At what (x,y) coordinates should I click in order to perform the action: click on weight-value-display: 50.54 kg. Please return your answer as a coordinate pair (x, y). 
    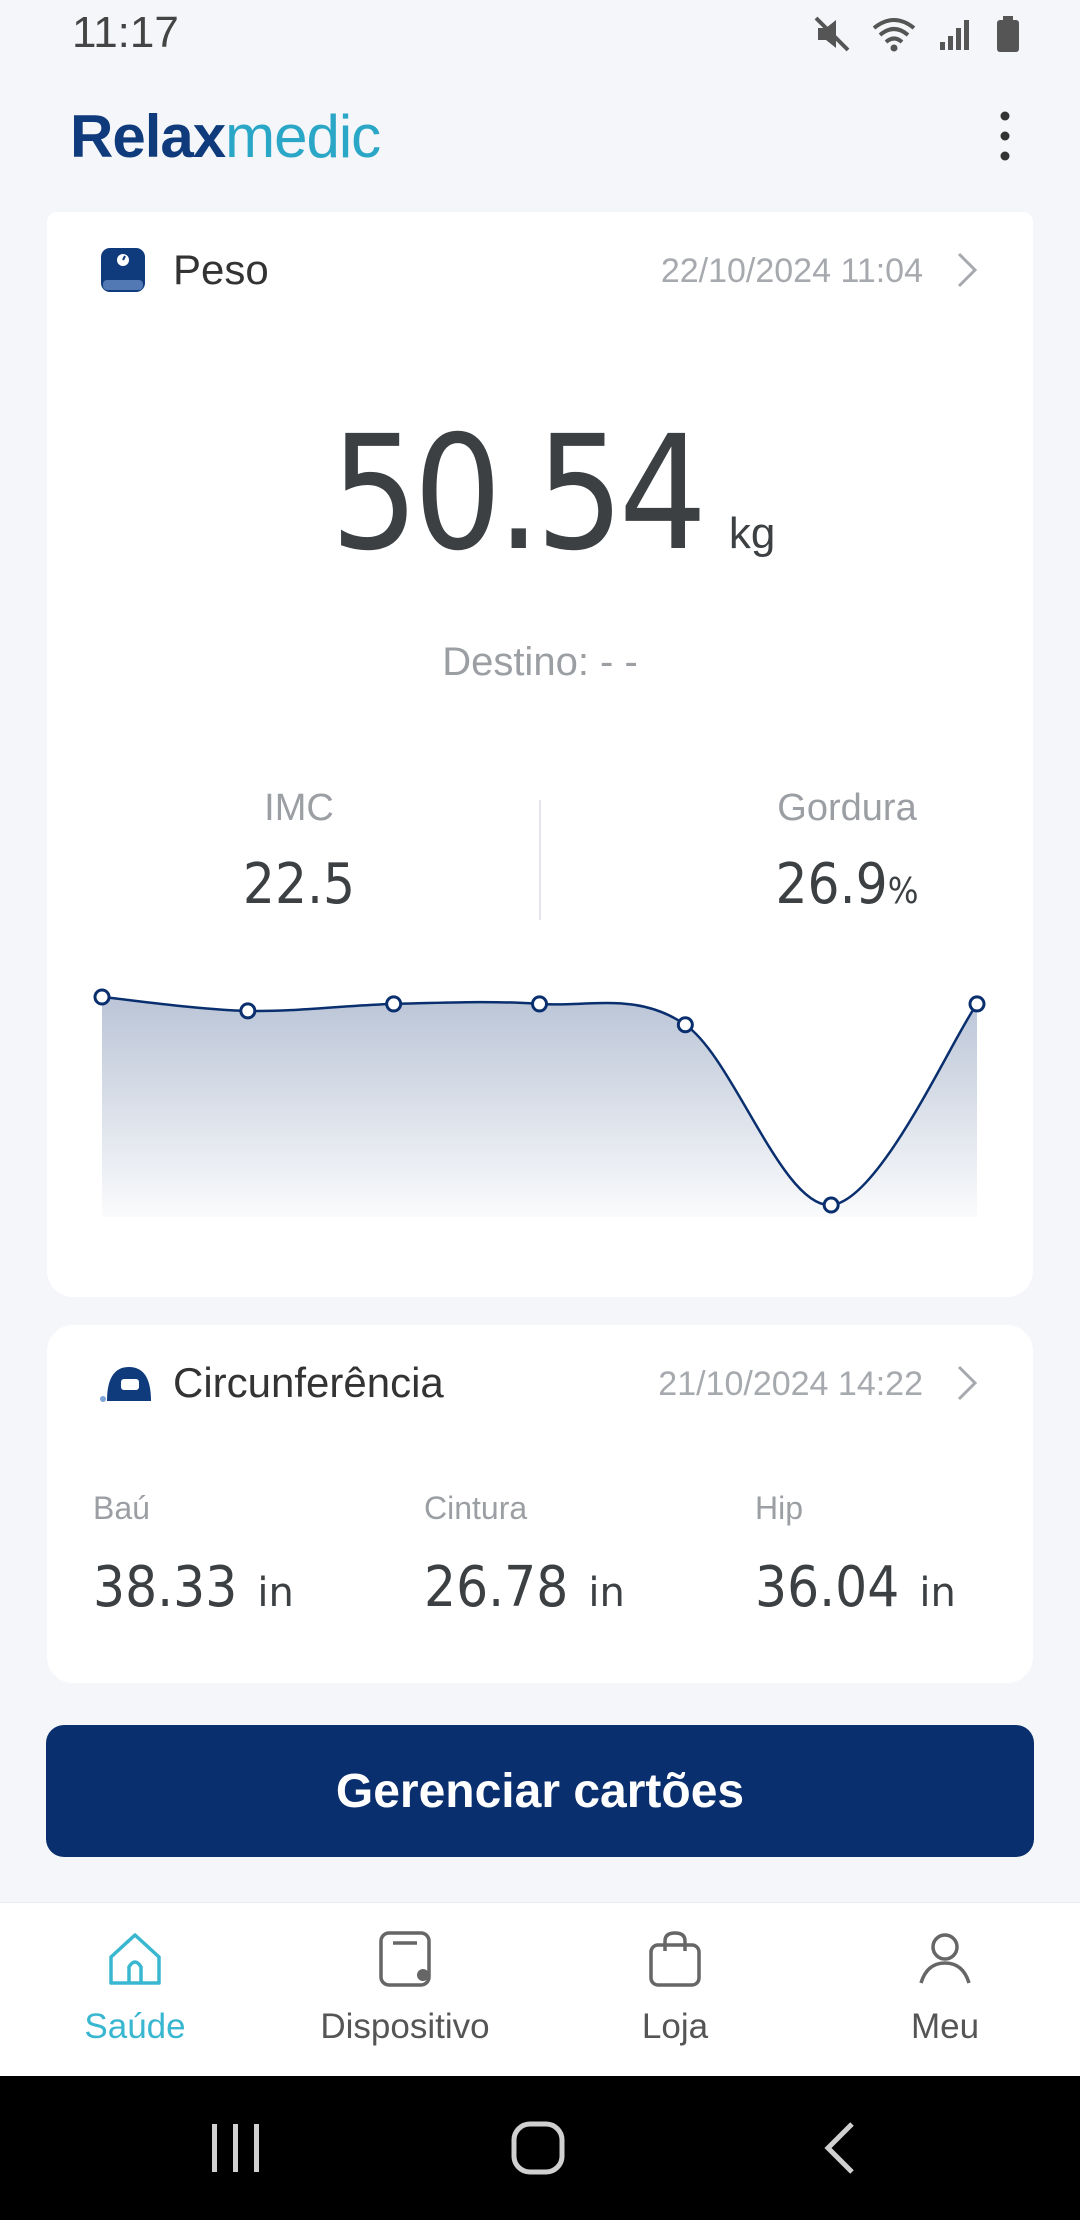
    Looking at the image, I should click on (540, 494).